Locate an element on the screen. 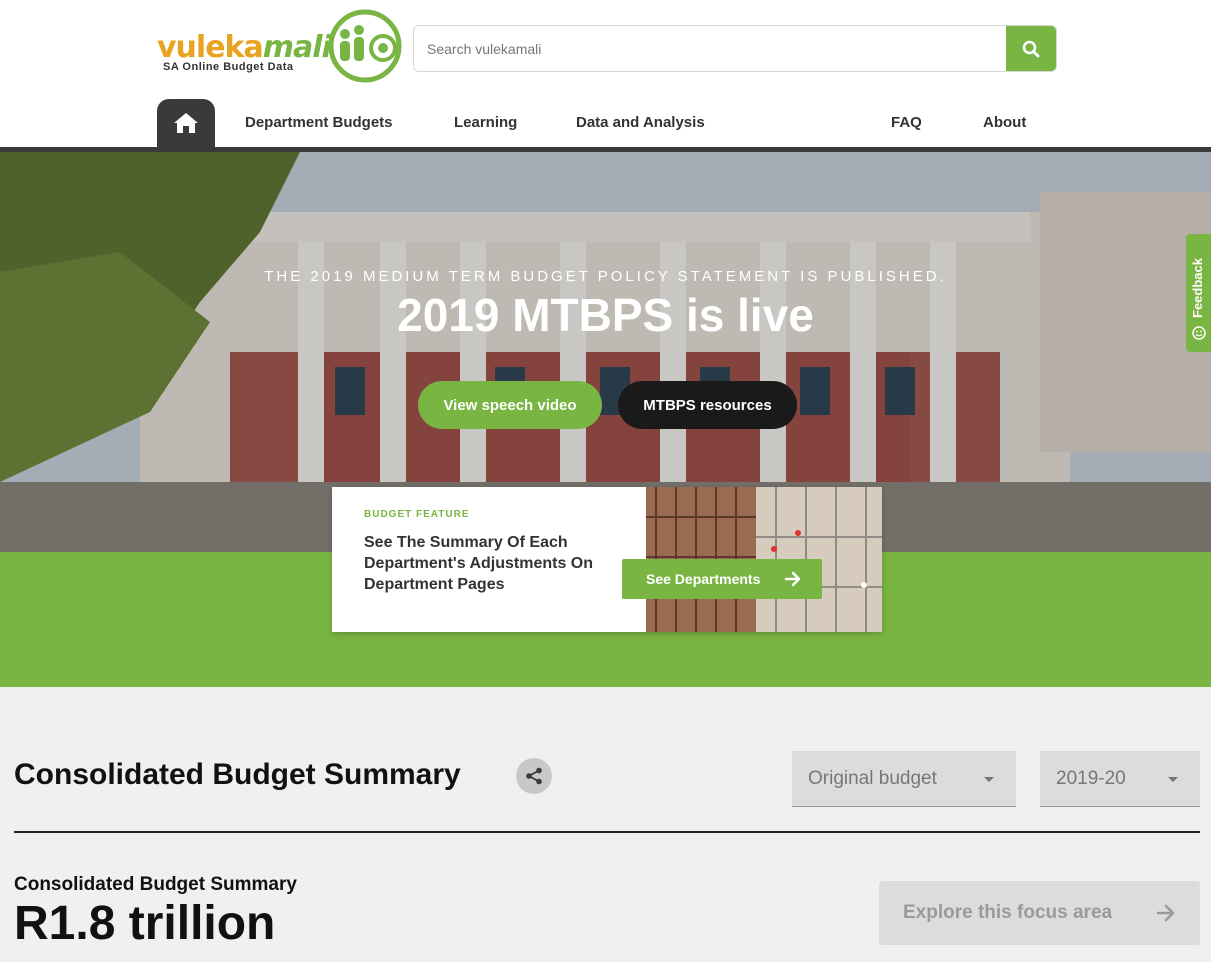 The height and width of the screenshot is (962, 1211). see-departments-button: See Departments is located at coordinates (722, 579).